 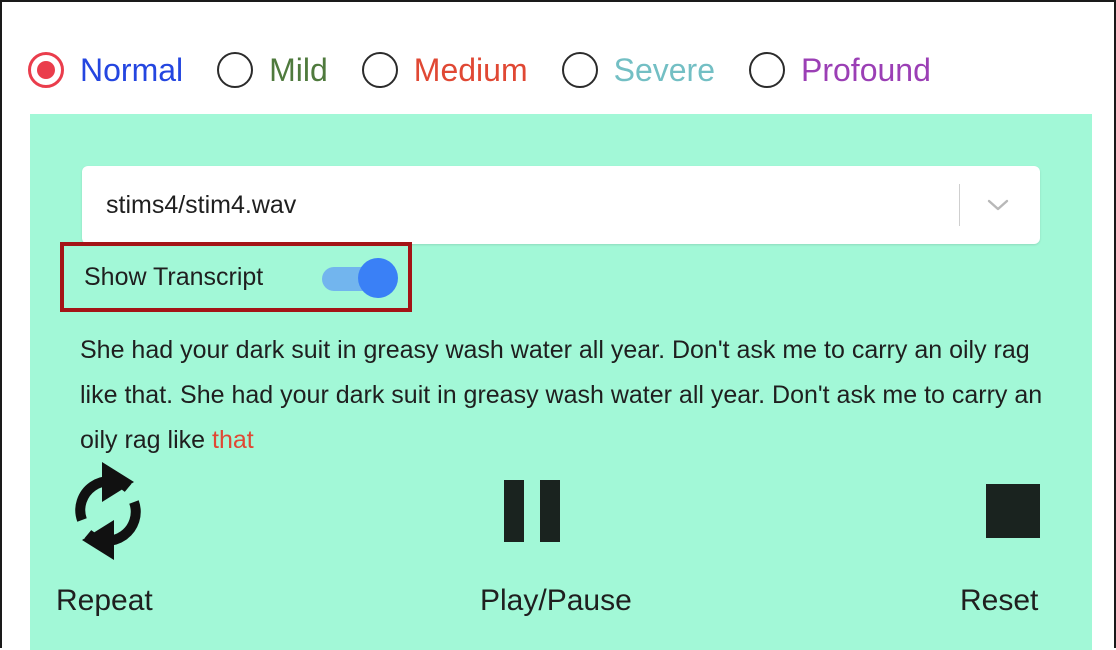 What do you see at coordinates (201, 205) in the screenshot?
I see `select-value: stims4/stim4.wav` at bounding box center [201, 205].